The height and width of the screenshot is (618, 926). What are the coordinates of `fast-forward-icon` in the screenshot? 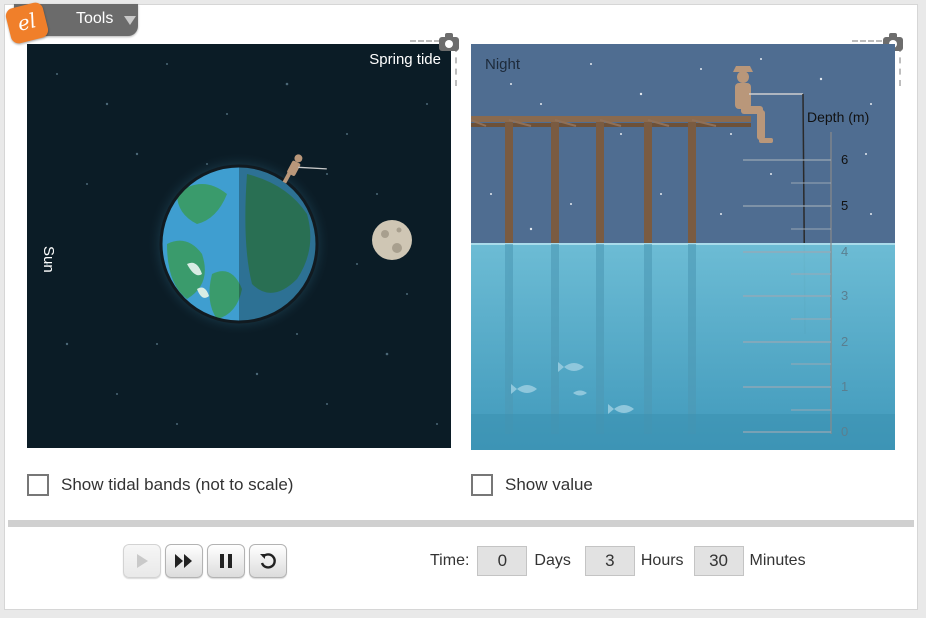 It's located at (183, 561).